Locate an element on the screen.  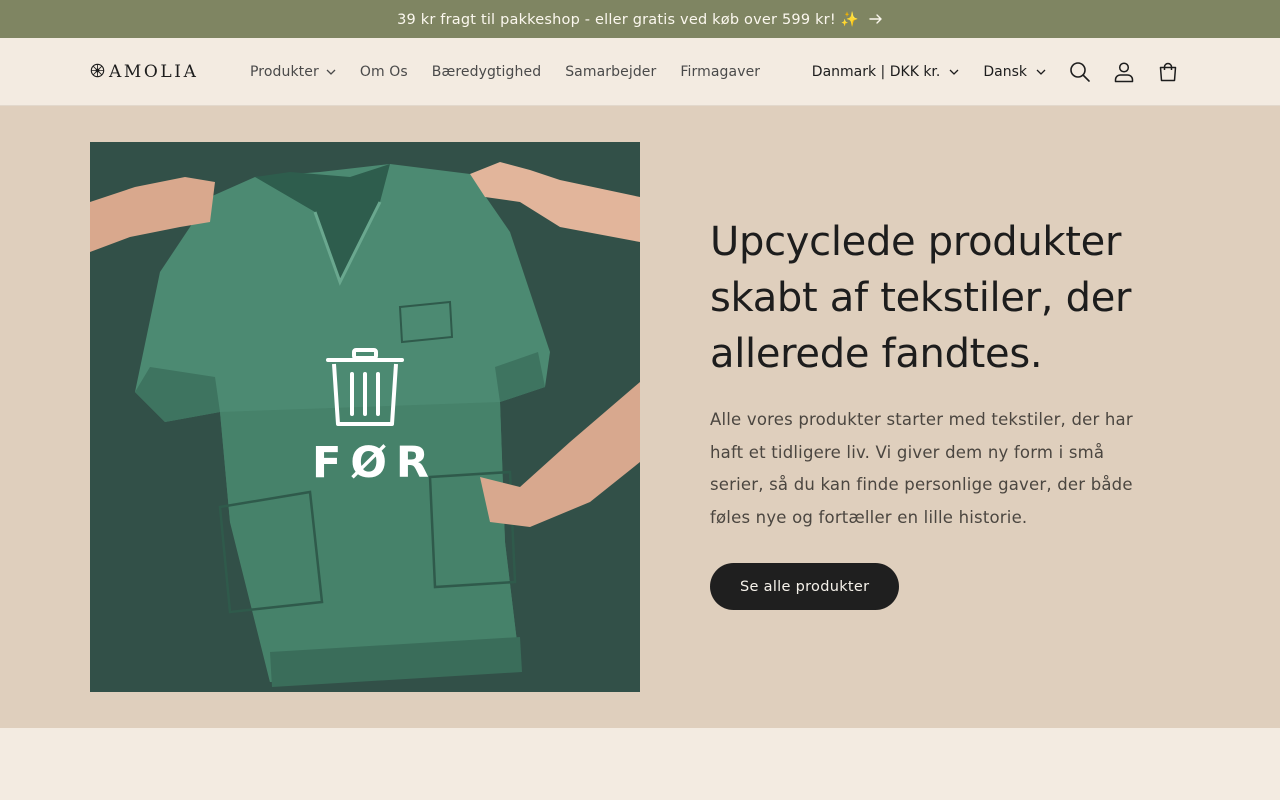
logo-text: AMOLIA is located at coordinates (154, 72).